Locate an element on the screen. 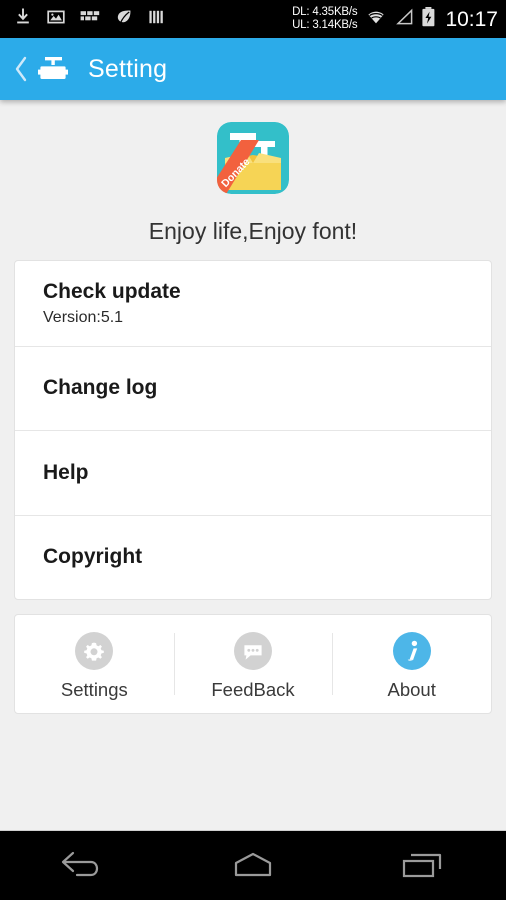 The image size is (506, 900). clock: 10:17 is located at coordinates (471, 19).